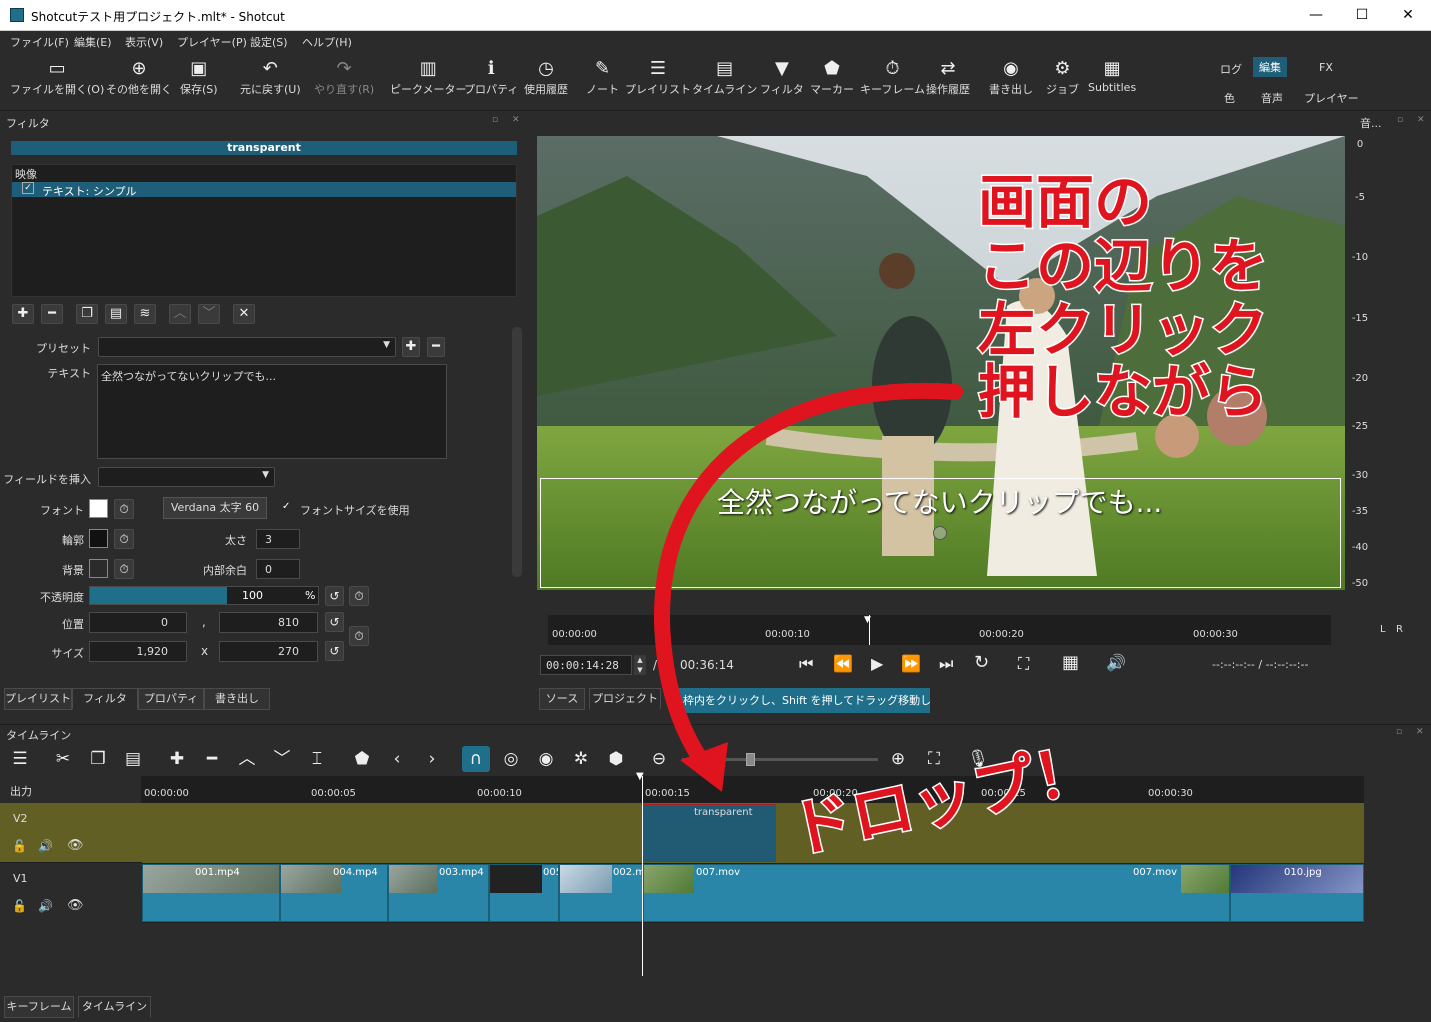  I want to click on annotation-line-2: この辺りを, so click(1122, 266).